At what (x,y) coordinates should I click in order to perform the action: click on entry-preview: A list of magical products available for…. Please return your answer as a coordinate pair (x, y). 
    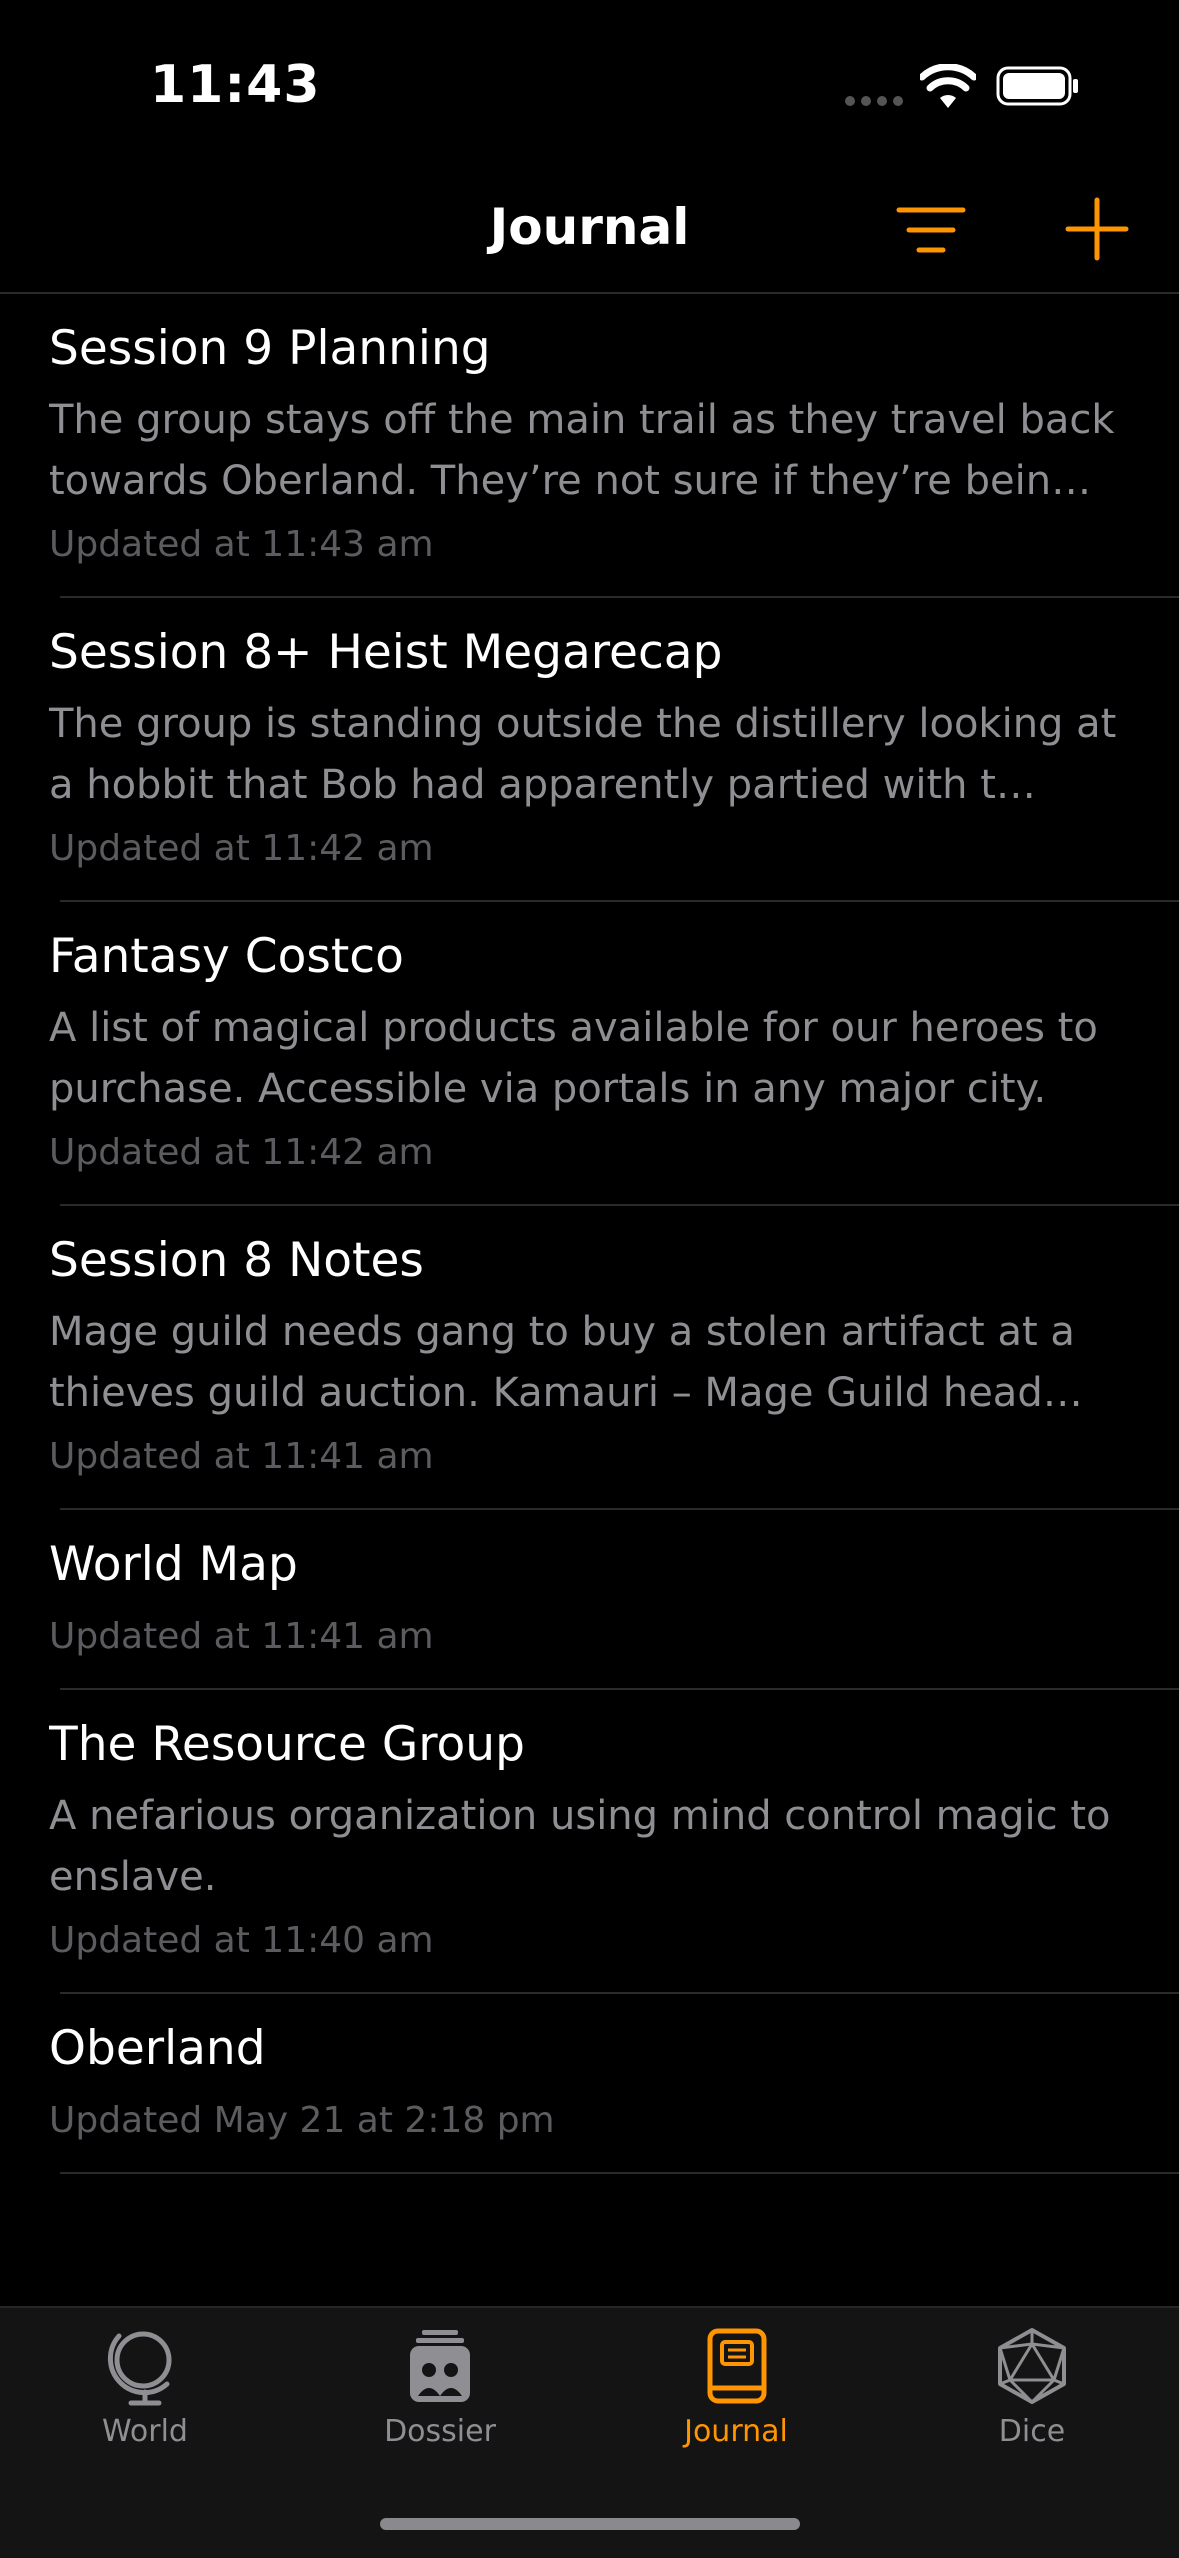
    Looking at the image, I should click on (573, 1058).